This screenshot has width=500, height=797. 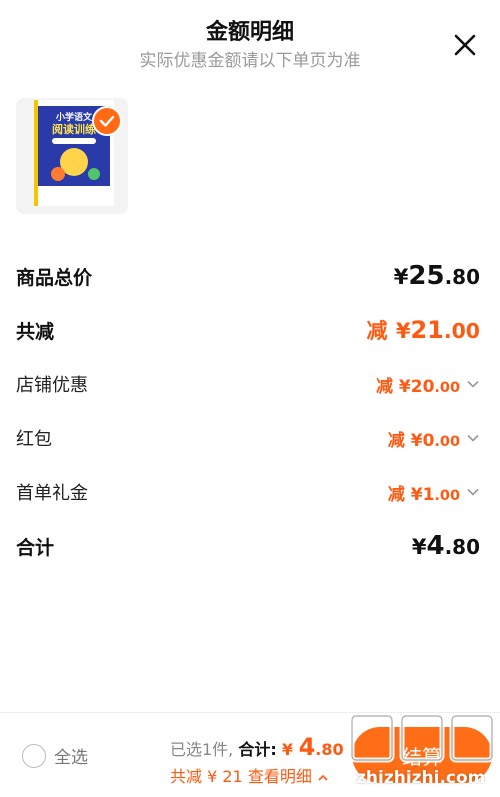 What do you see at coordinates (257, 749) in the screenshot?
I see `sum-label: 合计:` at bounding box center [257, 749].